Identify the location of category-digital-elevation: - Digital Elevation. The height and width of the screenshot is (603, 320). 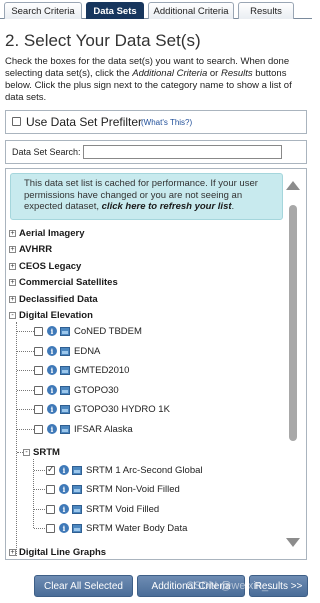
(51, 315).